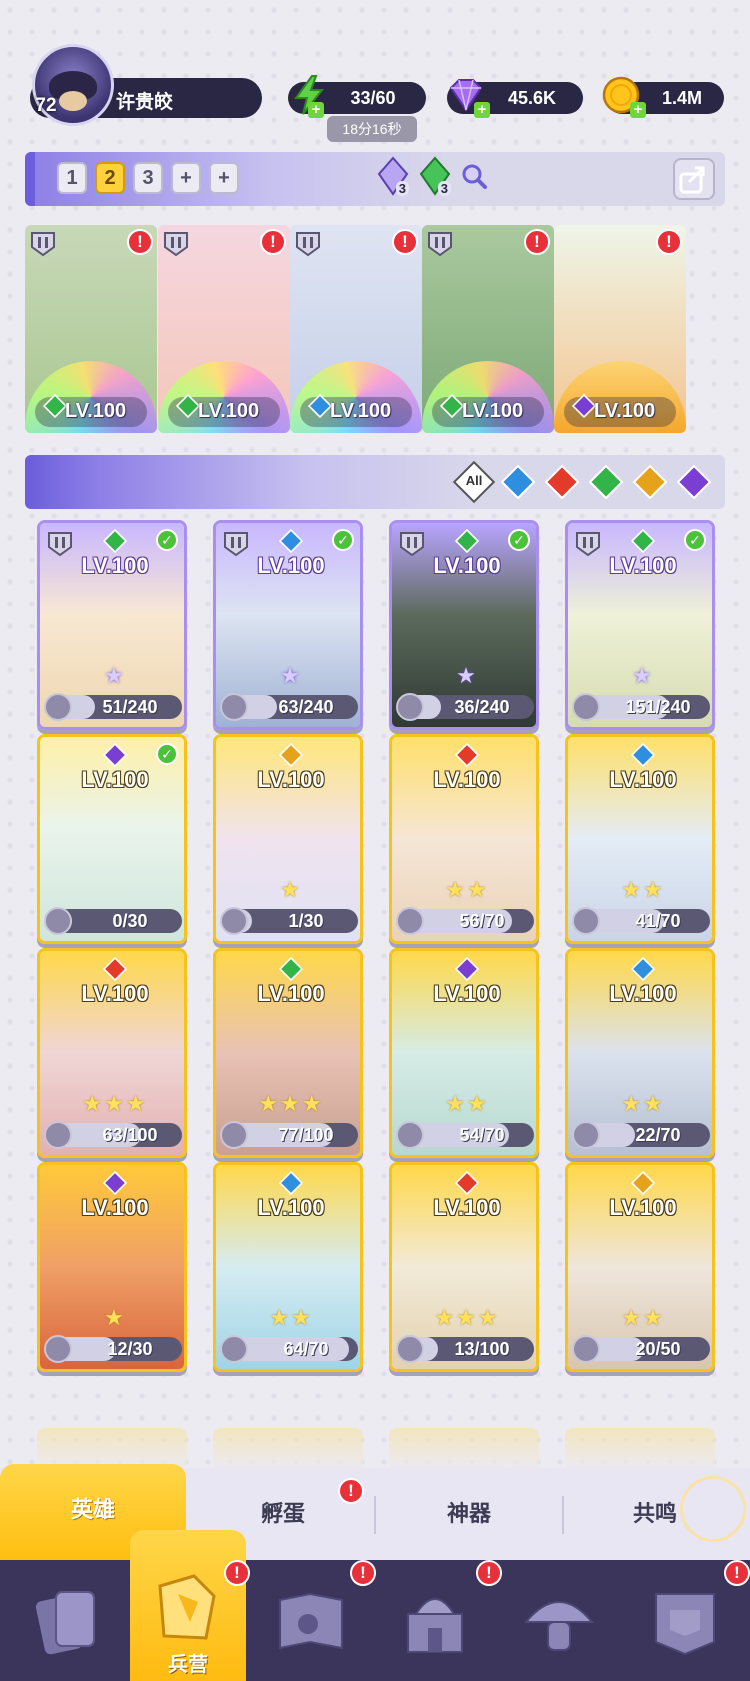  Describe the element at coordinates (640, 1267) in the screenshot. I see `hero-card: LV.100 ★★ 20/50` at that location.